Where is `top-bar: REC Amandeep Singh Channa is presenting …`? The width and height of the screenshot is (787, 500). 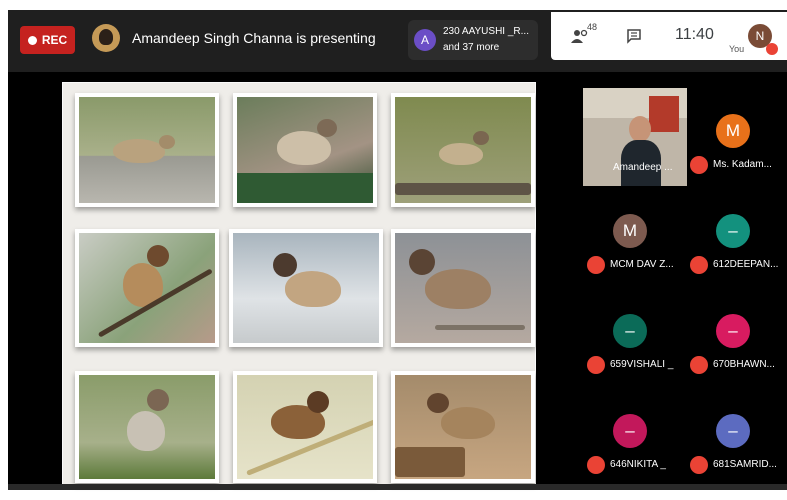
top-bar: REC Amandeep Singh Channa is presenting … is located at coordinates (397, 41).